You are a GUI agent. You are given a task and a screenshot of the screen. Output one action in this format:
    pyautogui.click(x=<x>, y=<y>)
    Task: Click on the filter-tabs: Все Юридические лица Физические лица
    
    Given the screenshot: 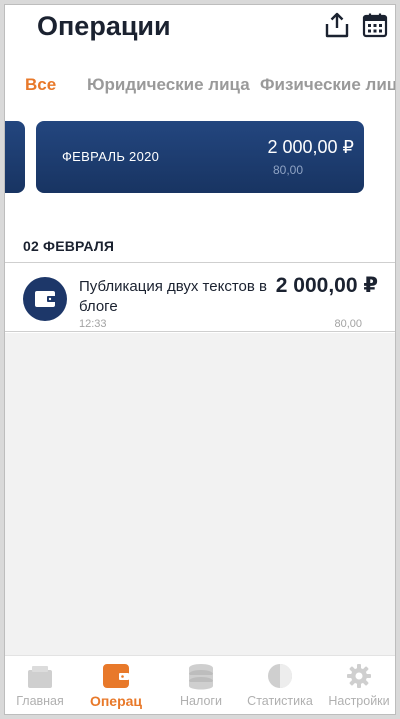 What is the action you would take?
    pyautogui.click(x=200, y=86)
    